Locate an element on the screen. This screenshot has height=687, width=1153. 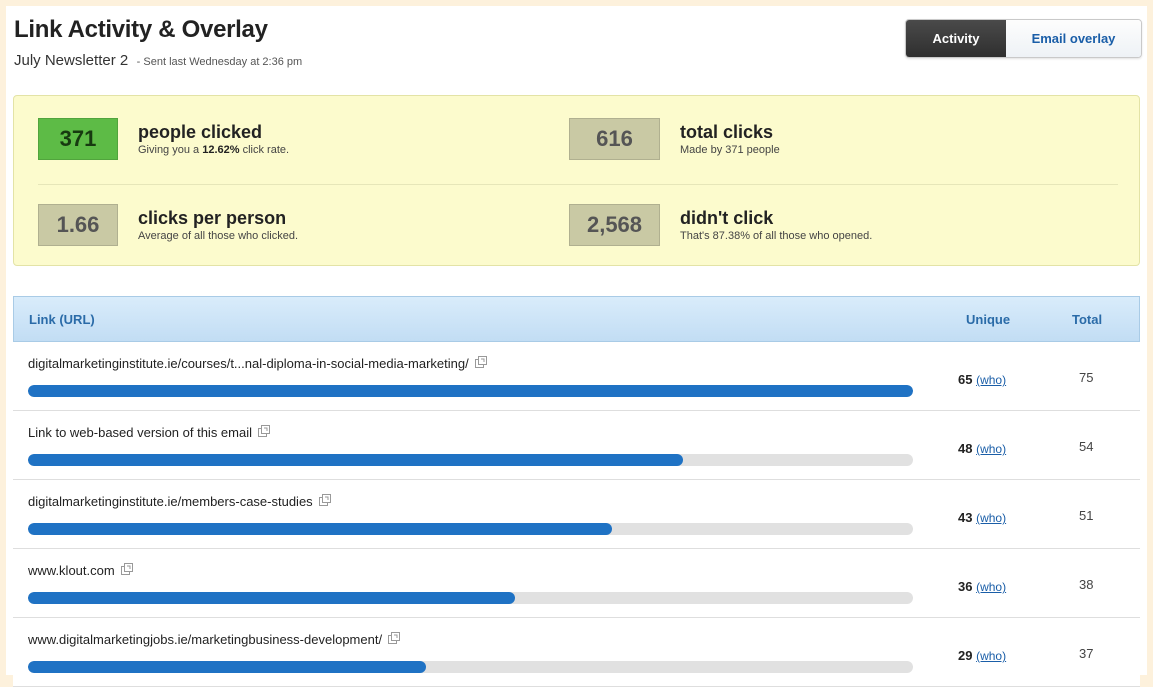
column-unique: Unique is located at coordinates (988, 319).